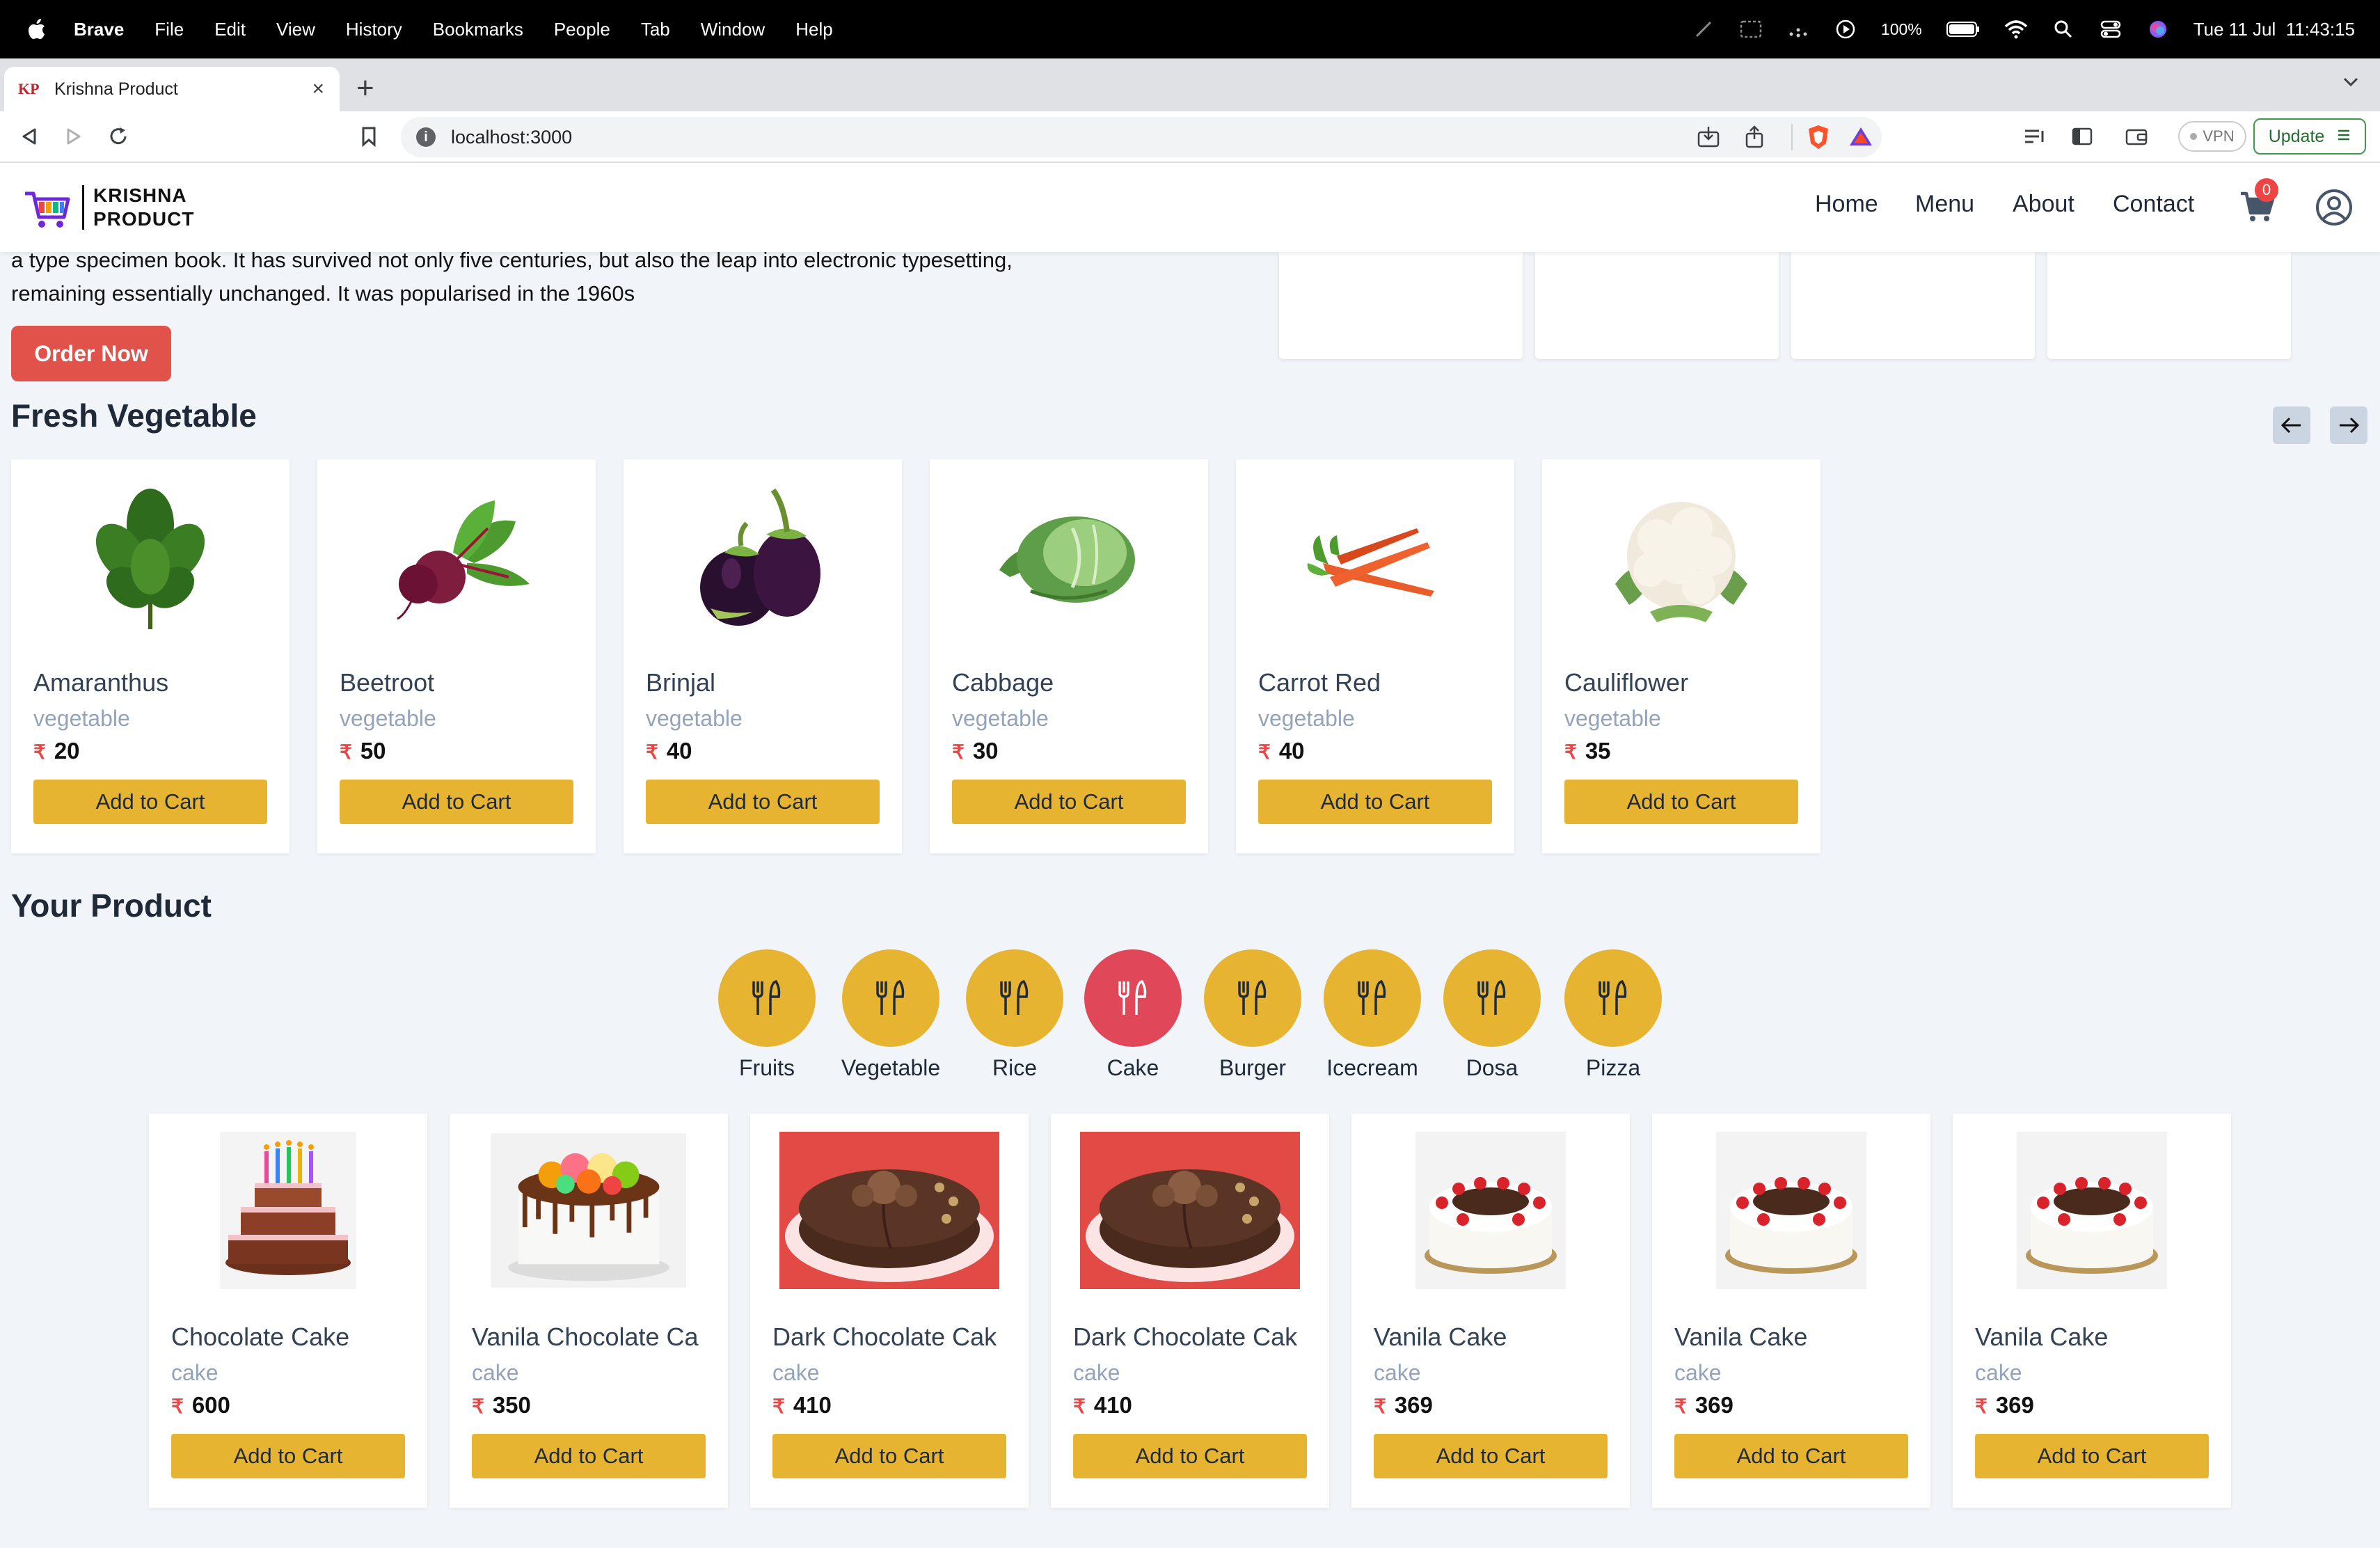 This screenshot has width=2380, height=1548. I want to click on back-icon, so click(29, 136).